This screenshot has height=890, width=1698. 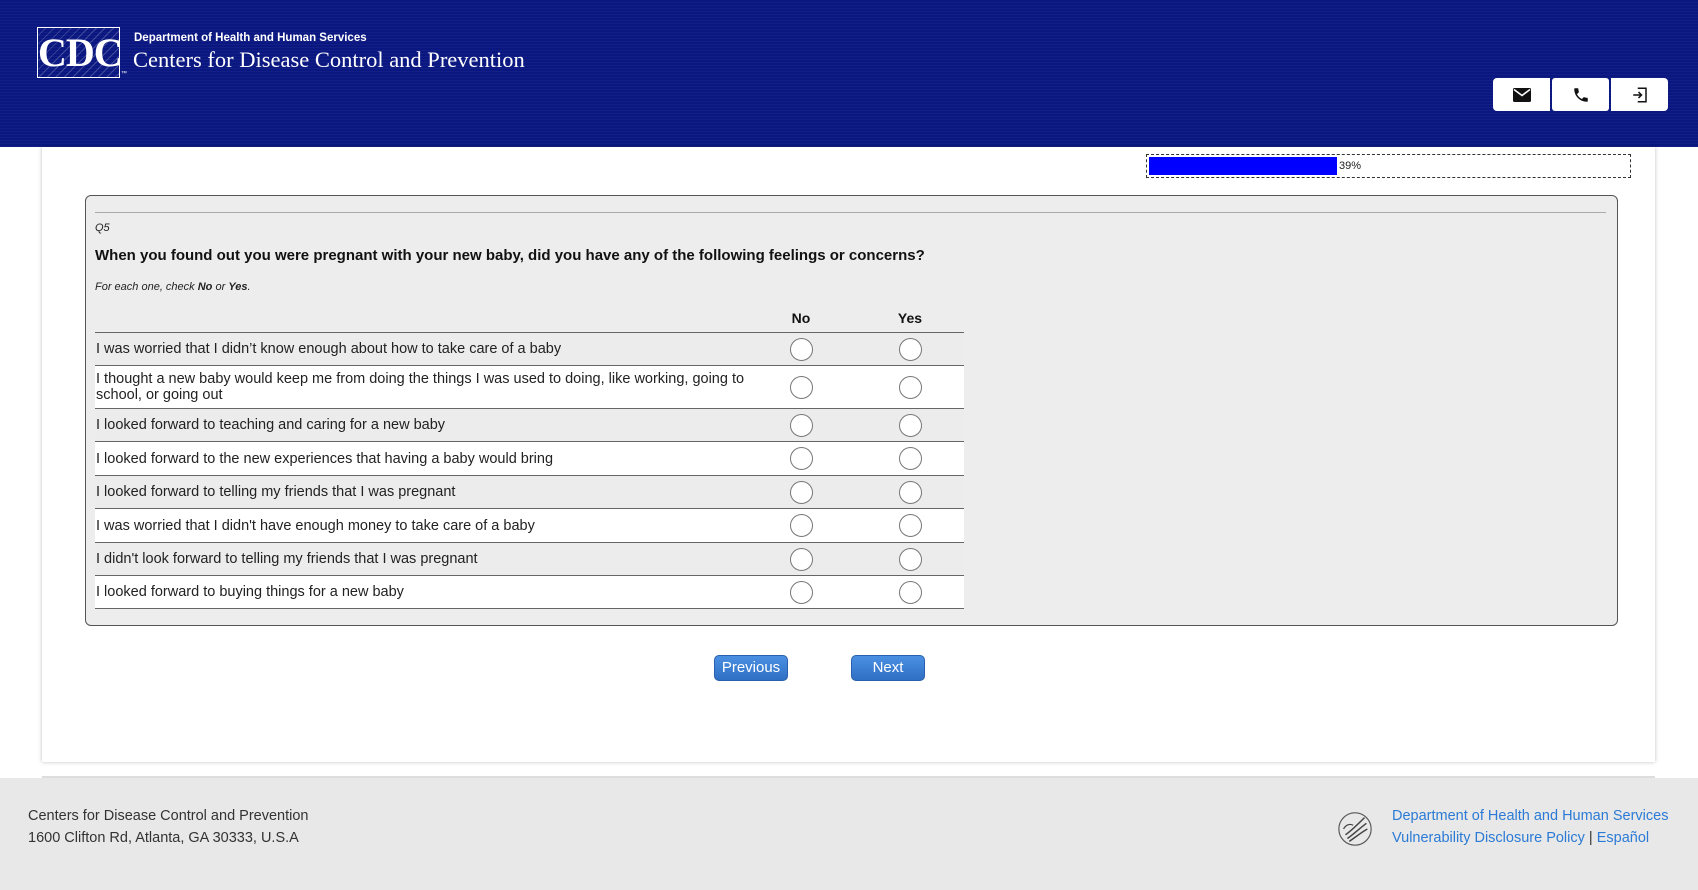 What do you see at coordinates (910, 318) in the screenshot?
I see `column-header-yes: Yes` at bounding box center [910, 318].